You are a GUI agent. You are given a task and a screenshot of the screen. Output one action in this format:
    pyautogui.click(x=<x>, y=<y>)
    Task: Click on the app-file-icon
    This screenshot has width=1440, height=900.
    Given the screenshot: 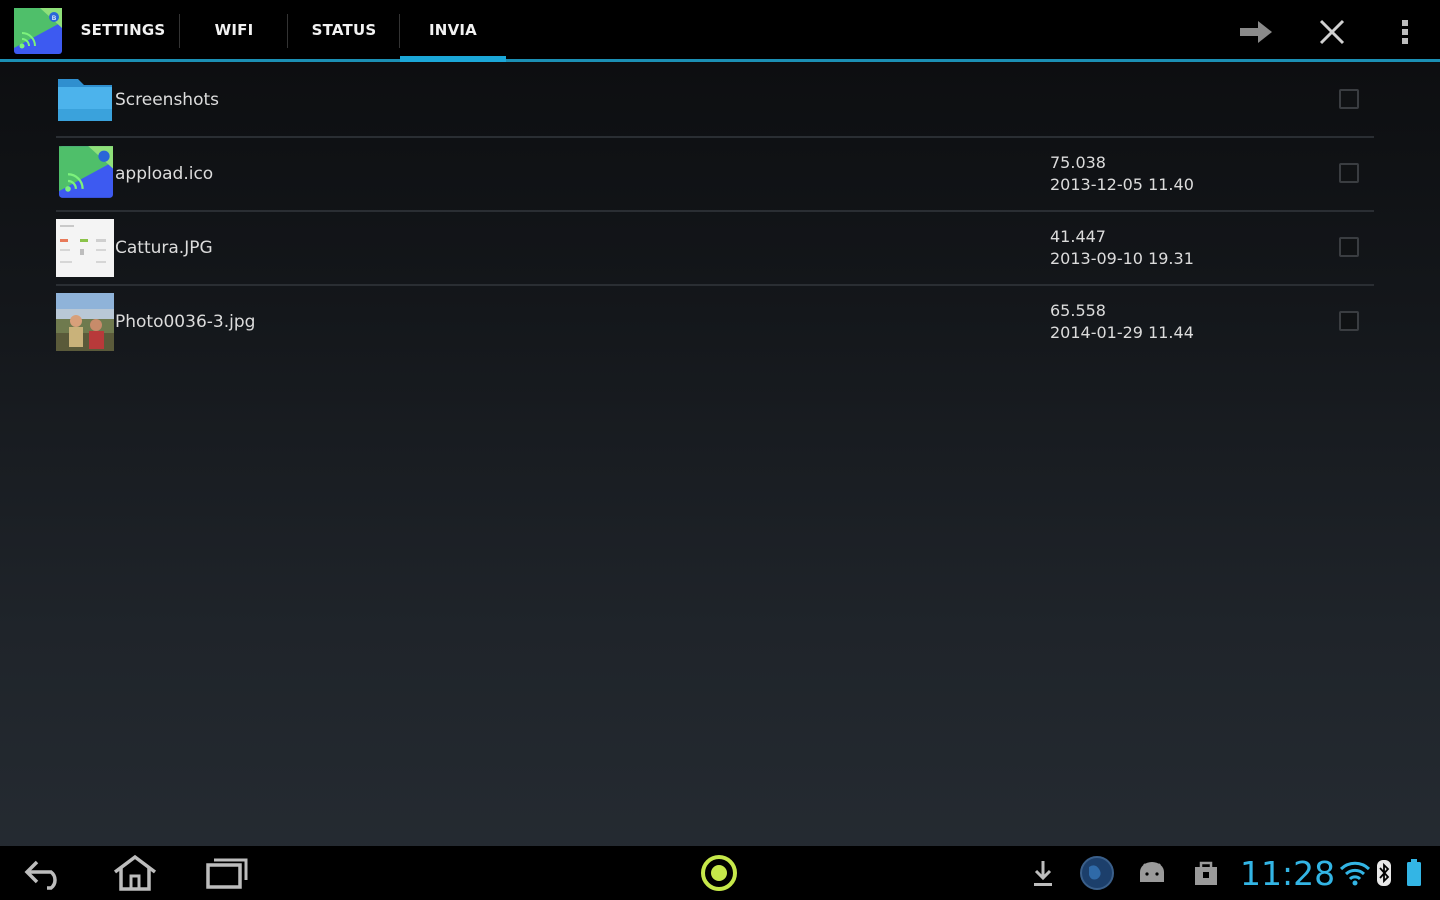 What is the action you would take?
    pyautogui.click(x=85, y=174)
    